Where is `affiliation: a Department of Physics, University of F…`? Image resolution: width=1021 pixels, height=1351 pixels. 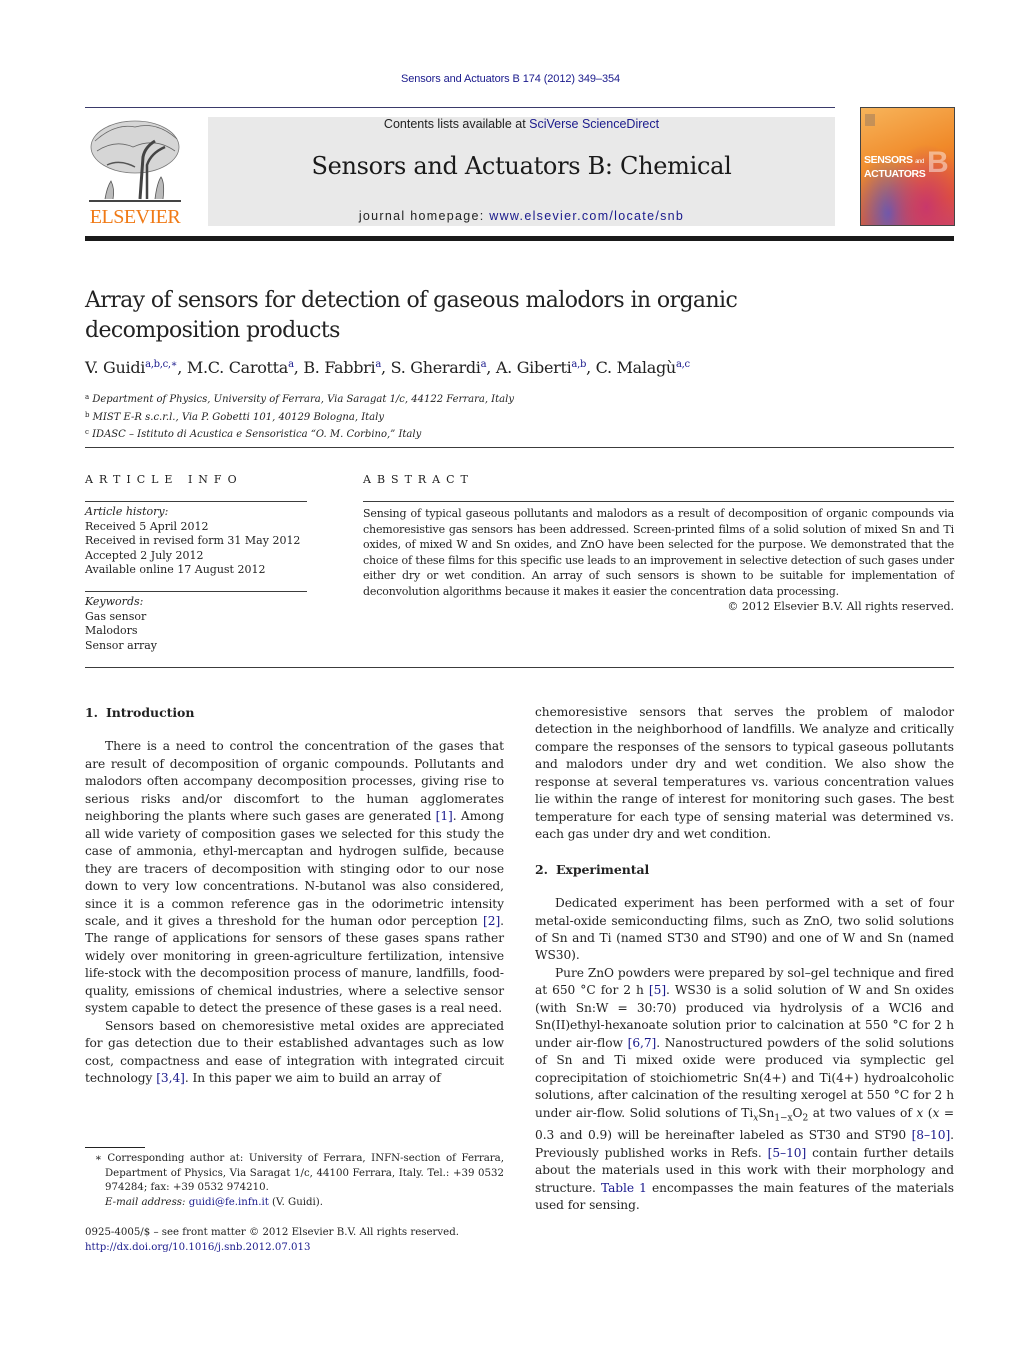
affiliation: a Department of Physics, University of F… is located at coordinates (299, 399).